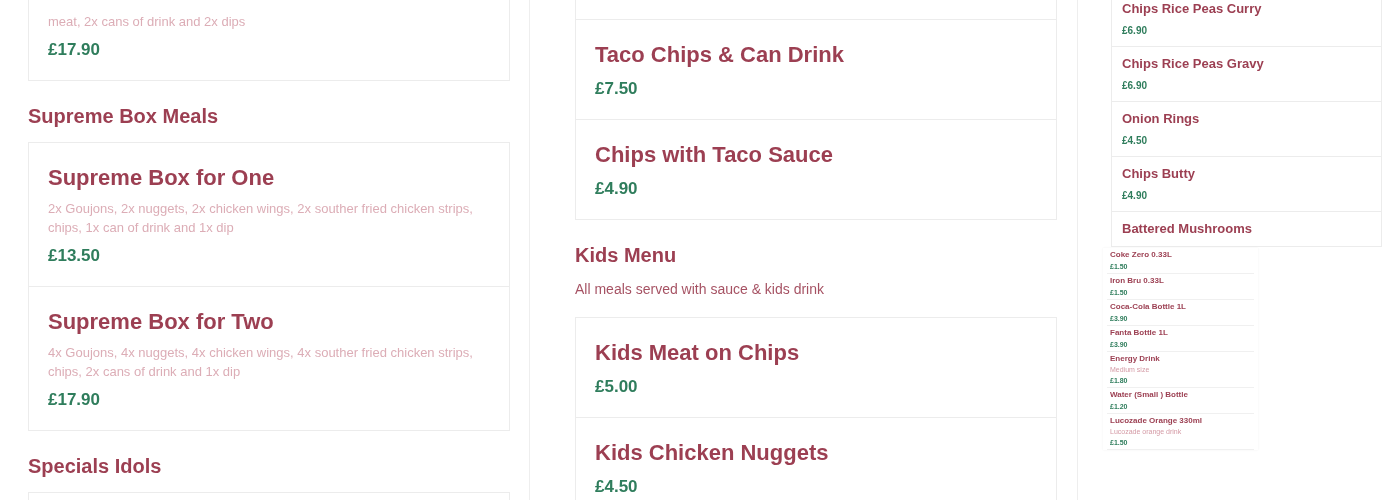 The image size is (1400, 500). I want to click on menu-item-card: Chips with Taco Sauce £4.90, so click(816, 169).